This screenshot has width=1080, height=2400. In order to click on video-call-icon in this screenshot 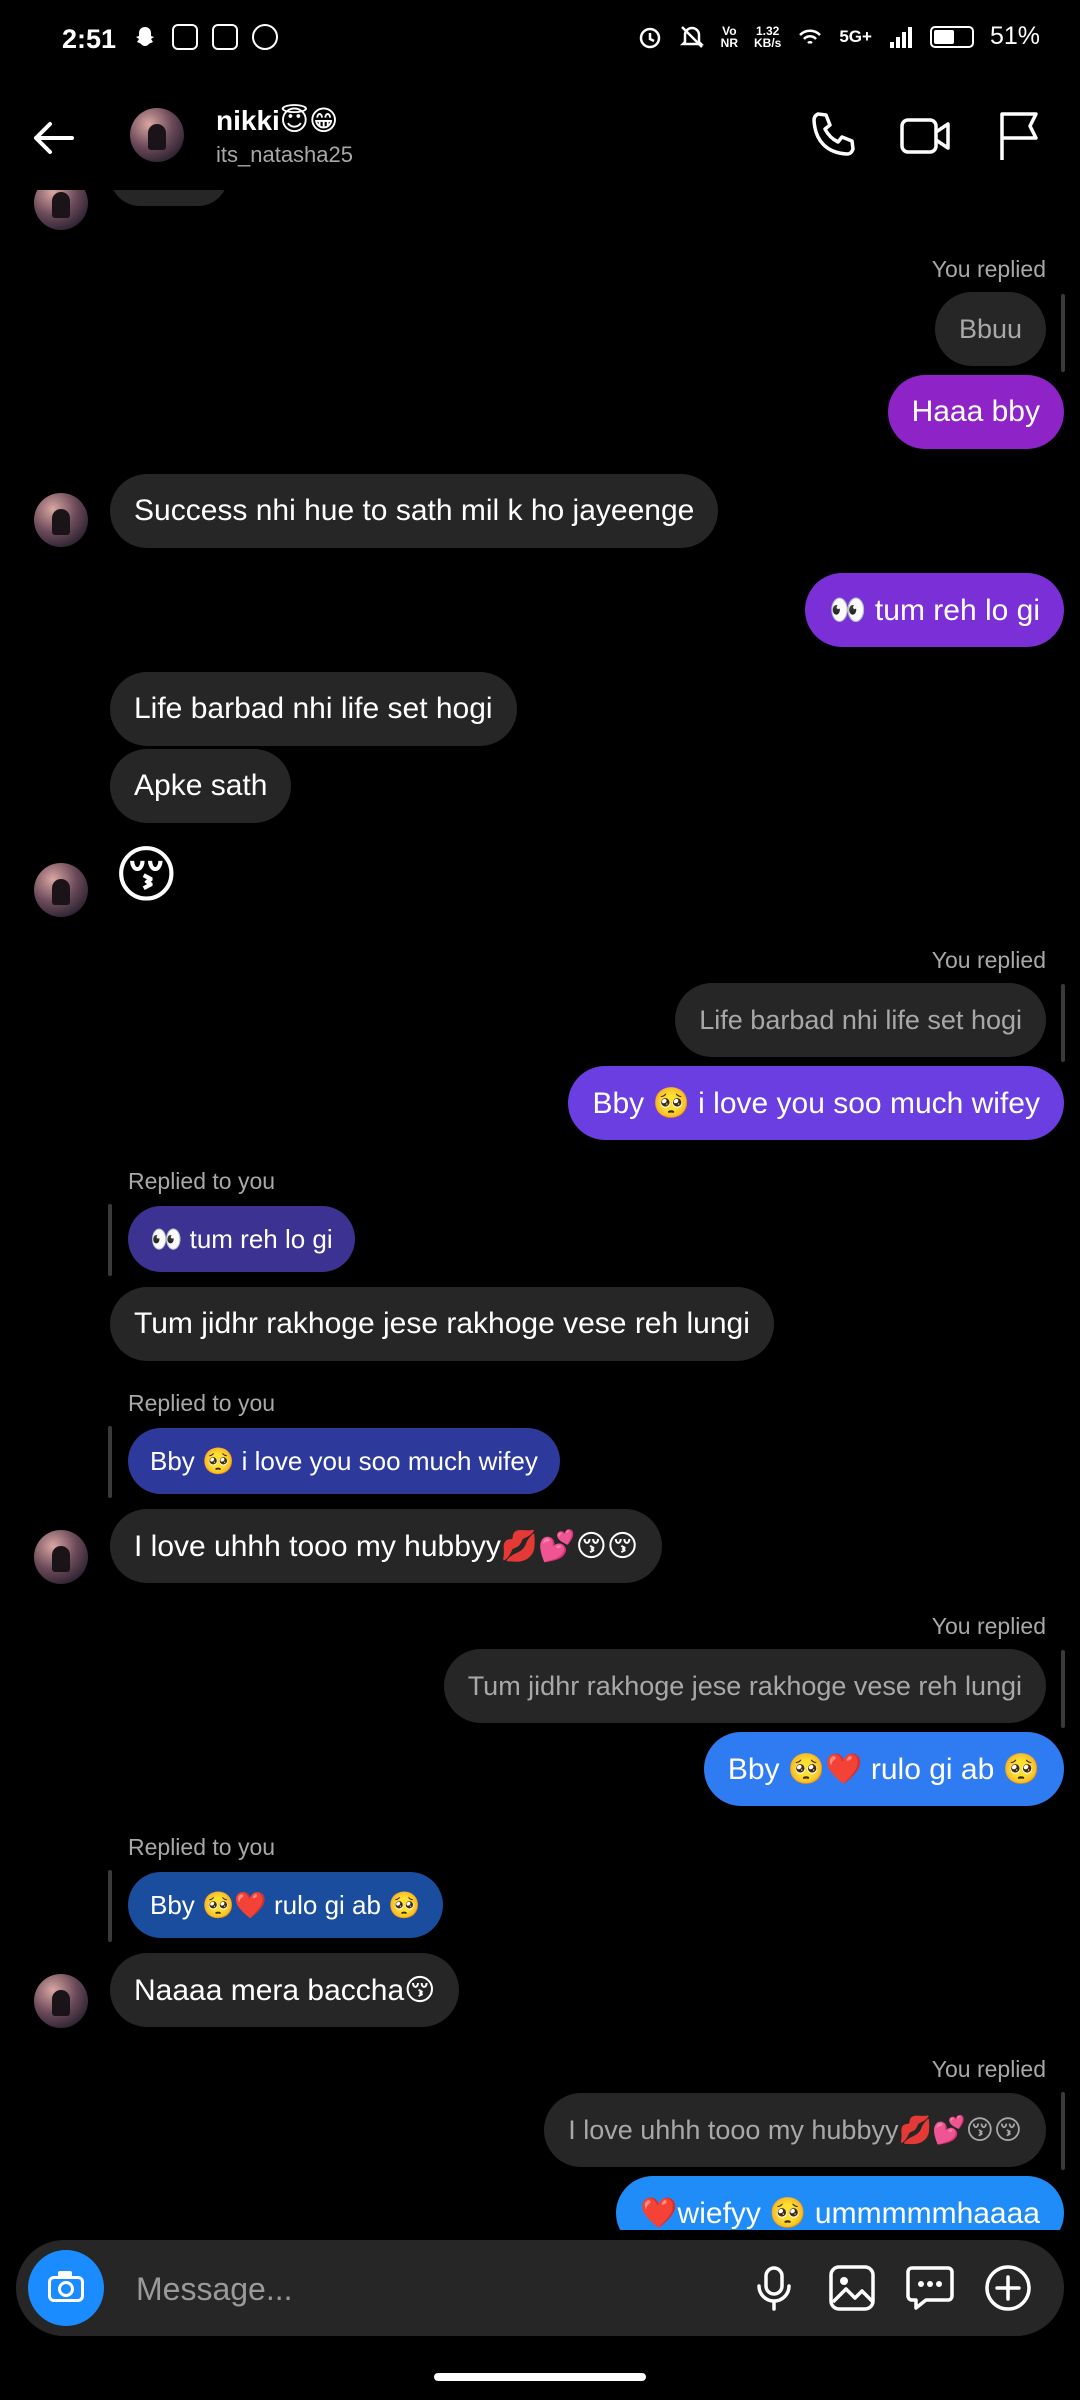, I will do `click(926, 136)`.